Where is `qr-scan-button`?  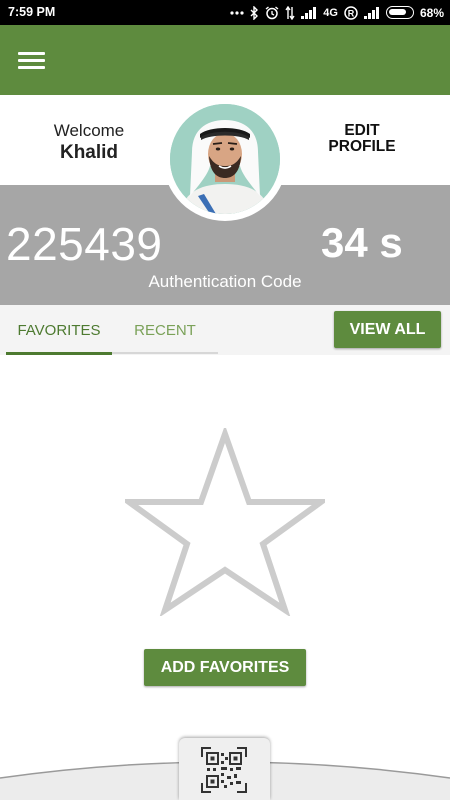 qr-scan-button is located at coordinates (224, 769).